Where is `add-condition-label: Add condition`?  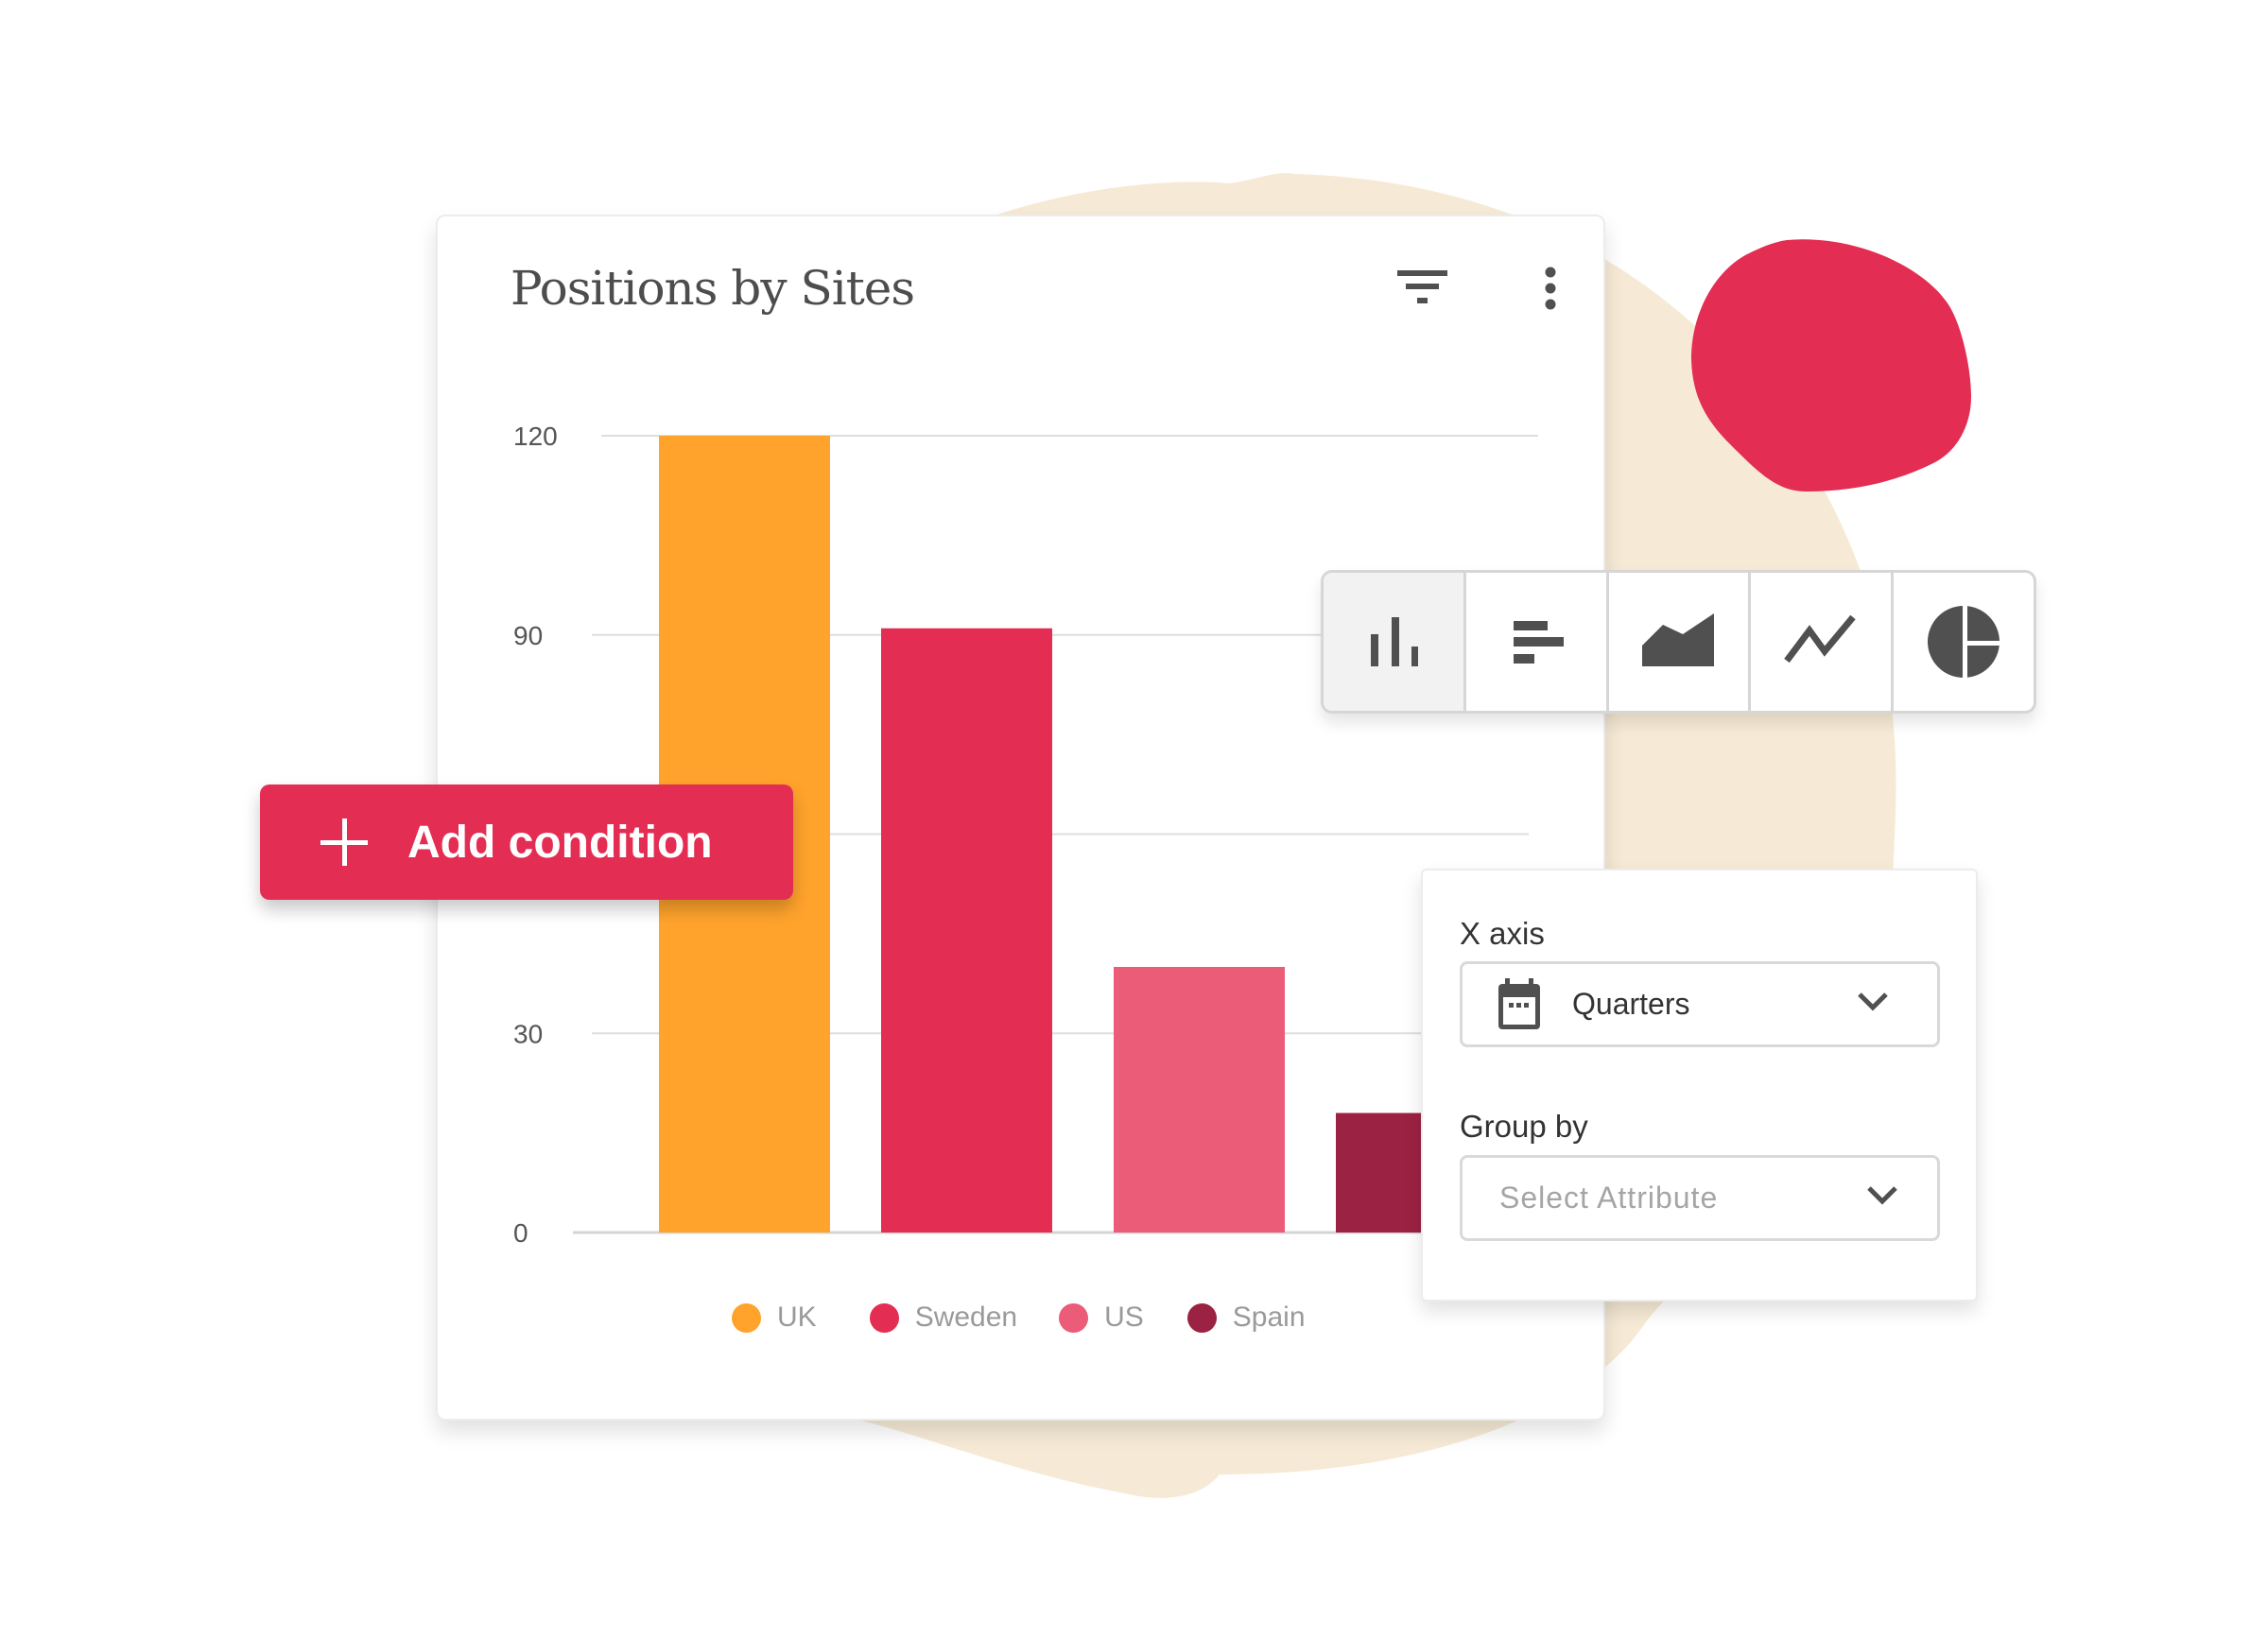
add-condition-label: Add condition is located at coordinates (560, 843).